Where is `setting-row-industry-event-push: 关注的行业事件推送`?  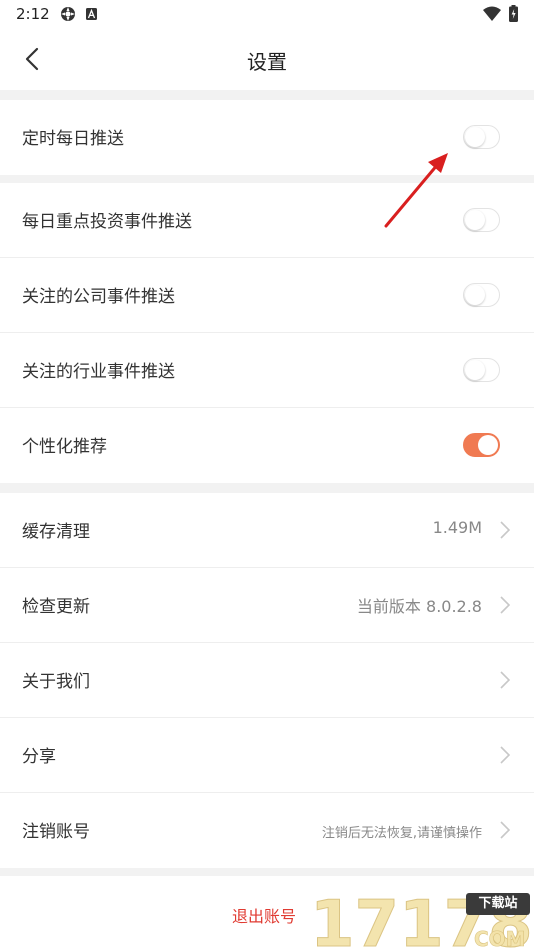 setting-row-industry-event-push: 关注的行业事件推送 is located at coordinates (267, 370).